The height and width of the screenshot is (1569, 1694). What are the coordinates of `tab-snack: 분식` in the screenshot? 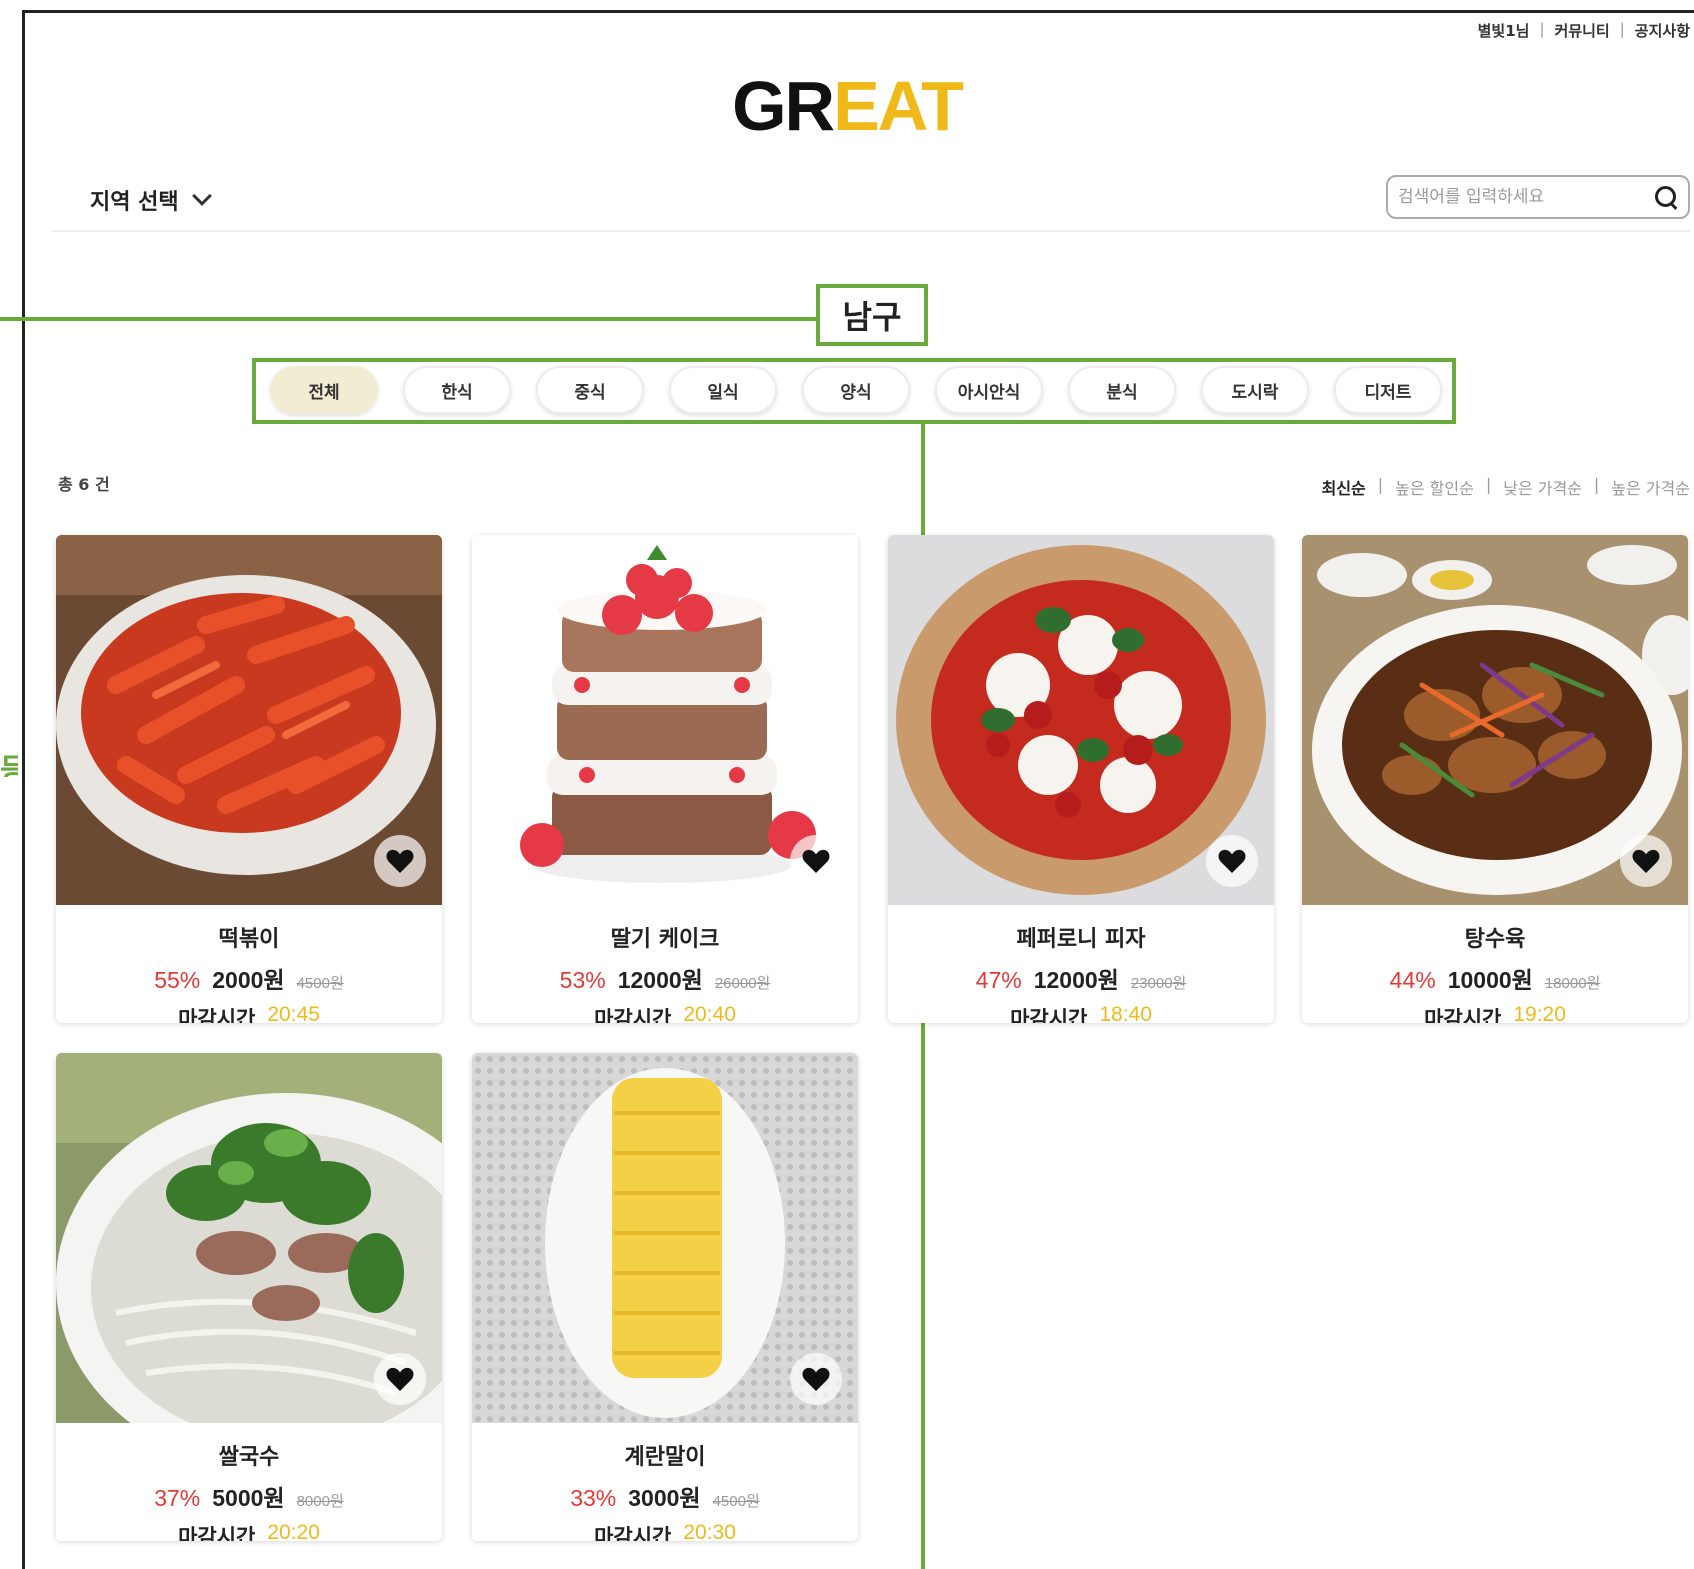 It's located at (1122, 390).